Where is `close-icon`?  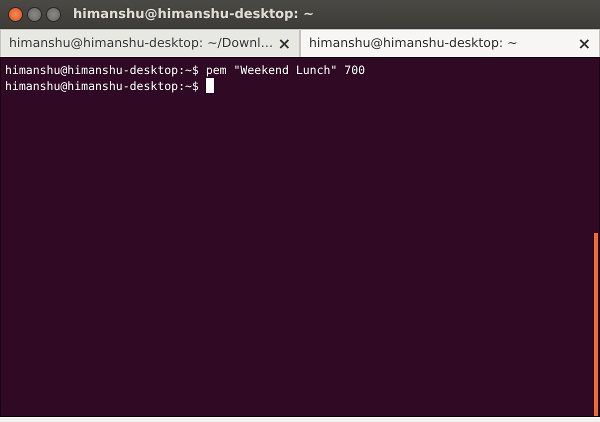
close-icon is located at coordinates (15, 14).